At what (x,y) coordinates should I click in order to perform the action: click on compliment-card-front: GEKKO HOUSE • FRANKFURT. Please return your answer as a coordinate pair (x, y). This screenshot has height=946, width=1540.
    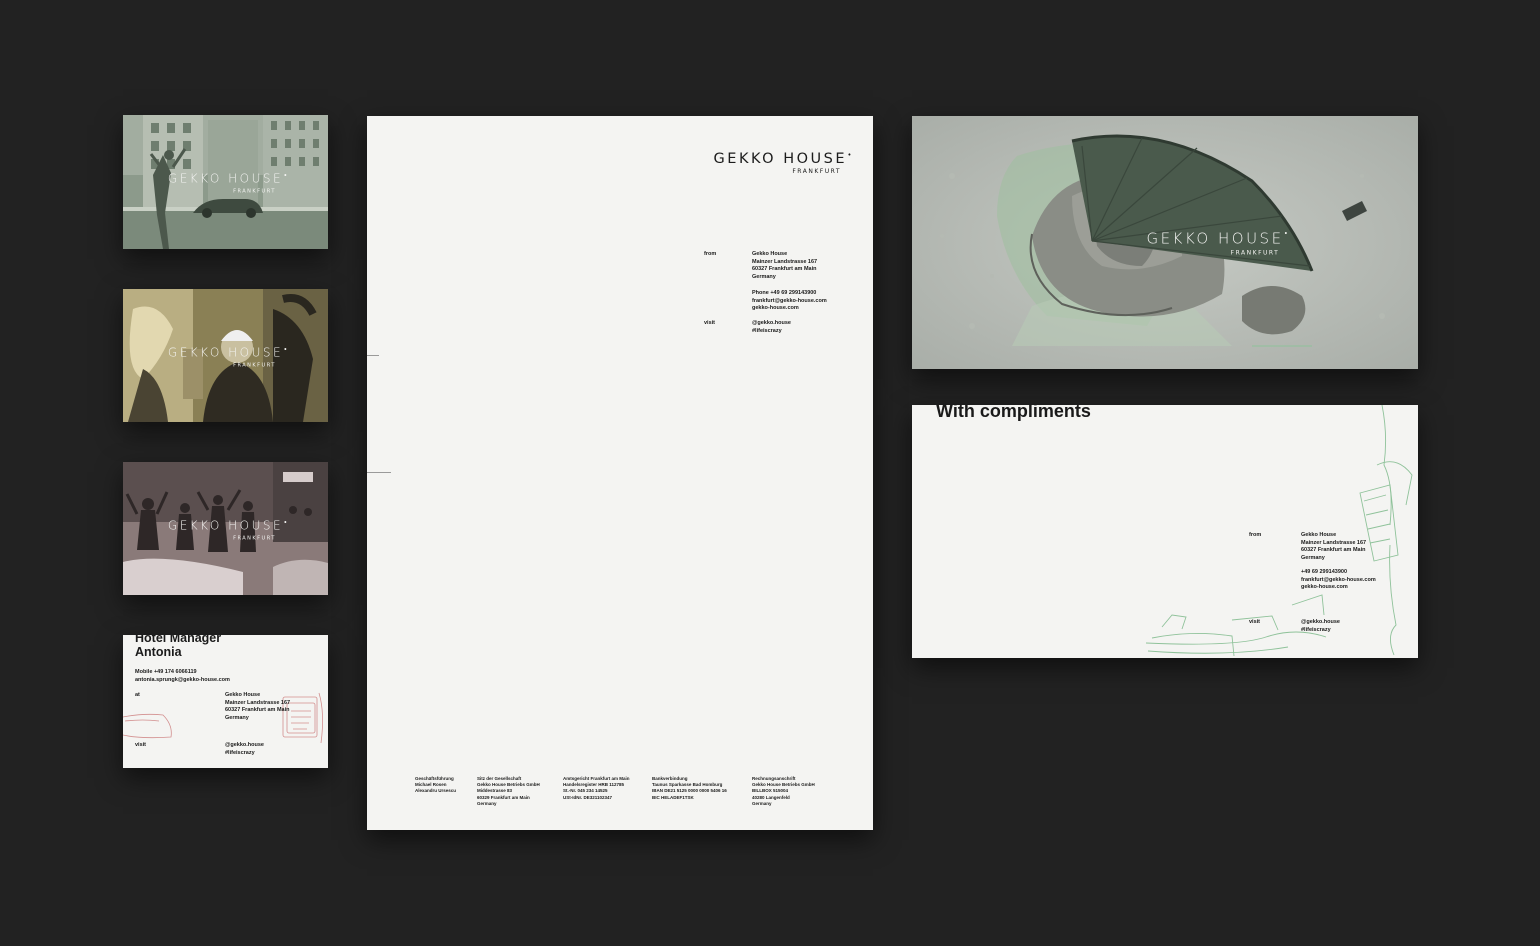
    Looking at the image, I should click on (1165, 242).